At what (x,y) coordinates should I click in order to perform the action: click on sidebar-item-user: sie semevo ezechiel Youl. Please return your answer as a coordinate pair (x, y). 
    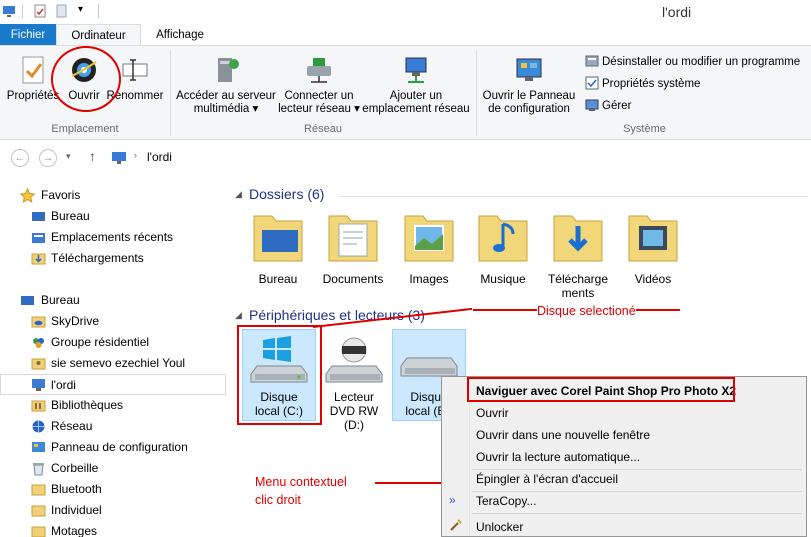
    Looking at the image, I should click on (113, 363).